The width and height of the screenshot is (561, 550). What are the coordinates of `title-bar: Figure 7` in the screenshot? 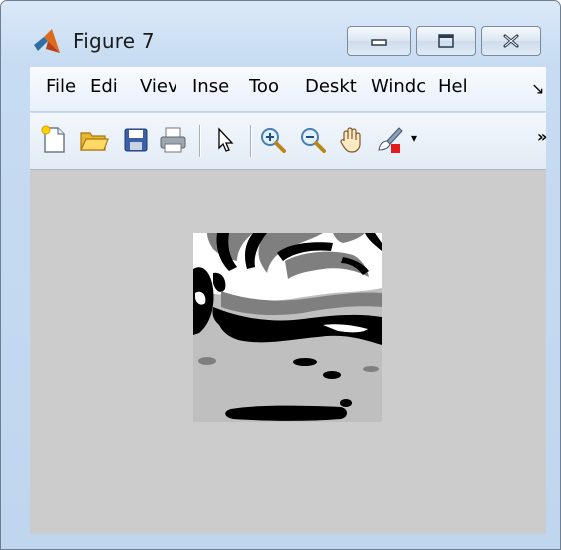 It's located at (280, 31).